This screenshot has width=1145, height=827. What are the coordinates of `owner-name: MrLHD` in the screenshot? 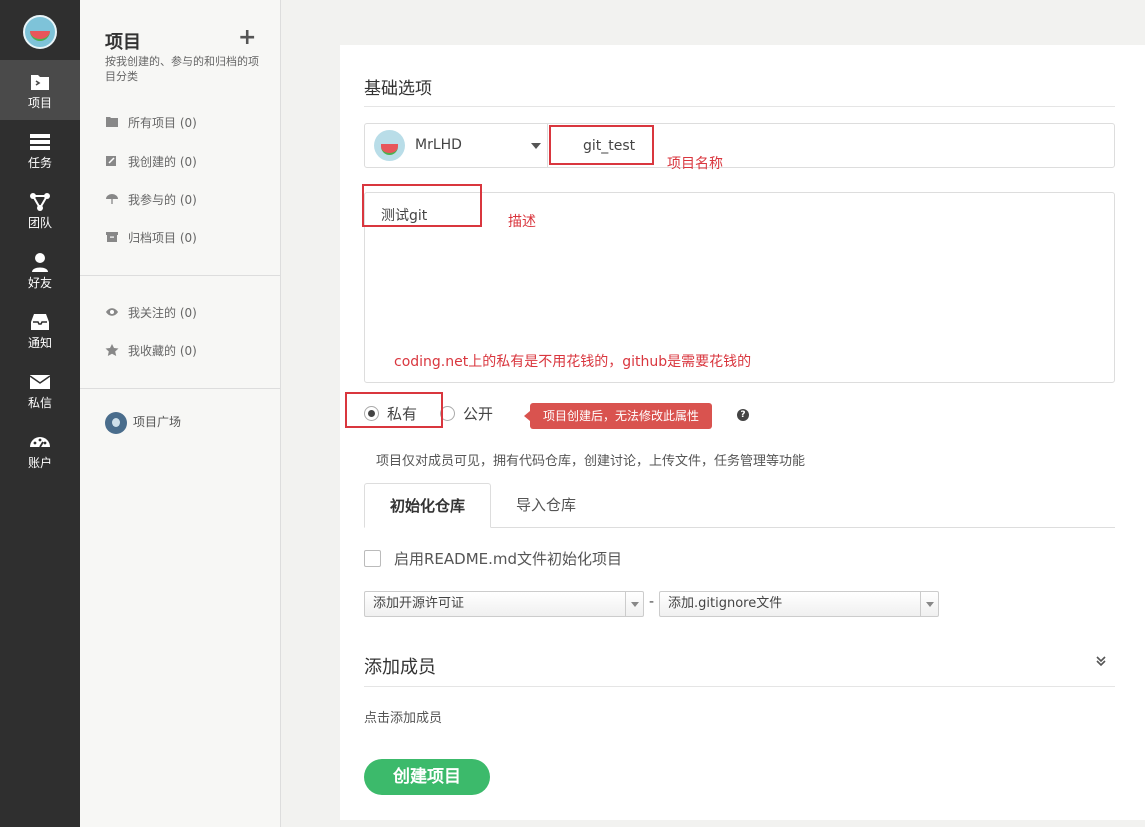 It's located at (438, 145).